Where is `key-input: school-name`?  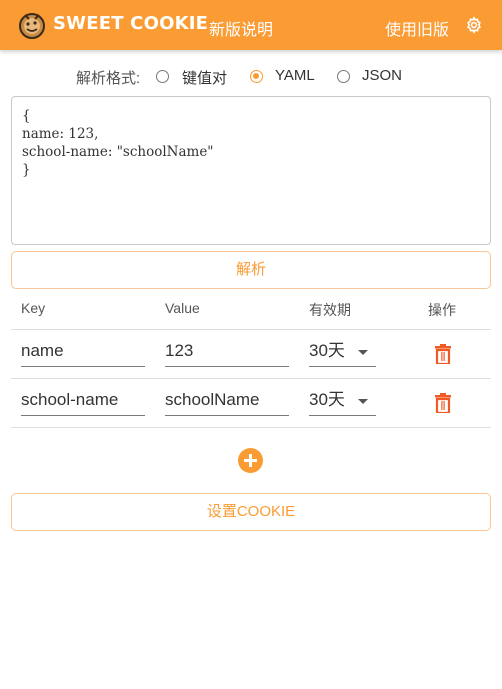 key-input: school-name is located at coordinates (83, 402).